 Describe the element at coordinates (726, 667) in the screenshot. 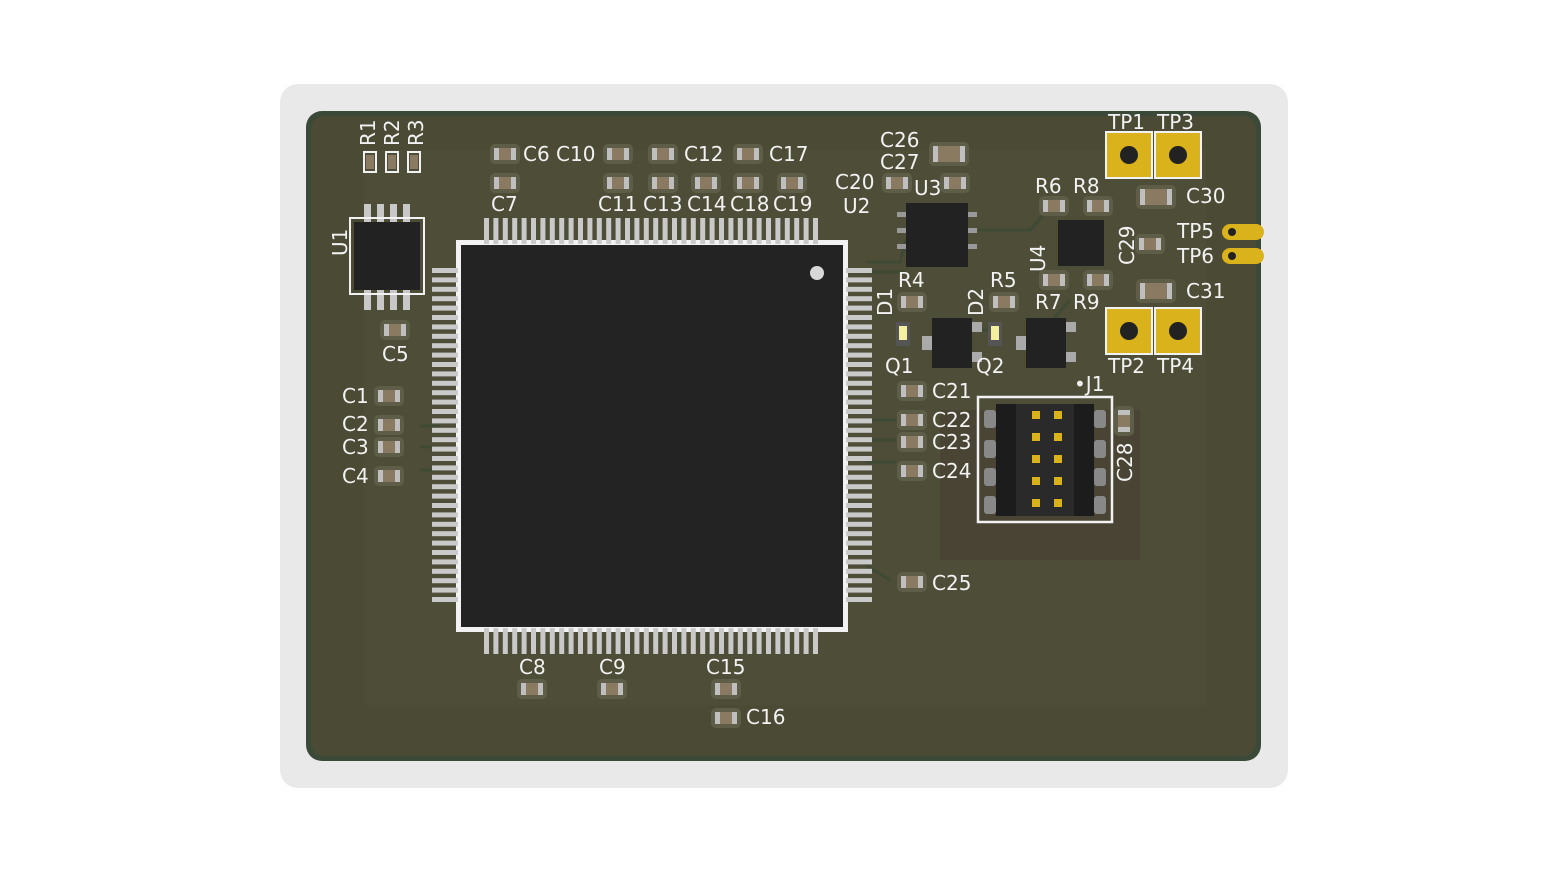

I see `label-c15: C15` at that location.